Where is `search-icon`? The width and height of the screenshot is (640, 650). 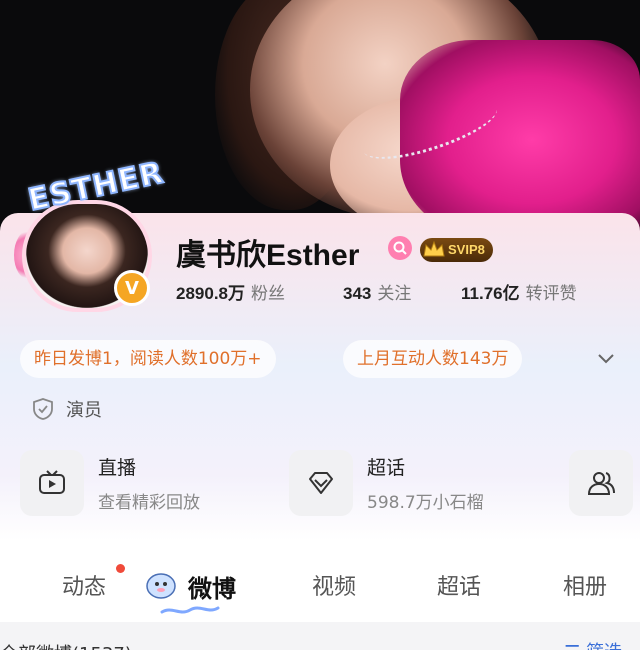
search-icon is located at coordinates (400, 248).